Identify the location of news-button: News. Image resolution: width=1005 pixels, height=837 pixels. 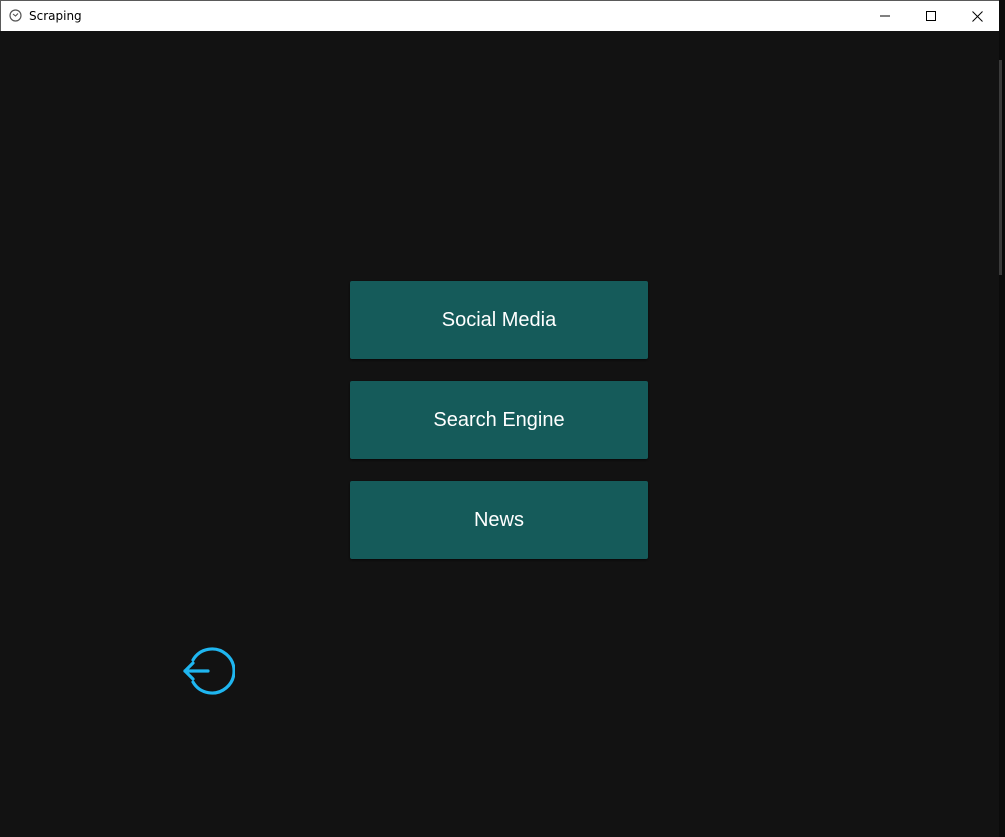
(499, 520).